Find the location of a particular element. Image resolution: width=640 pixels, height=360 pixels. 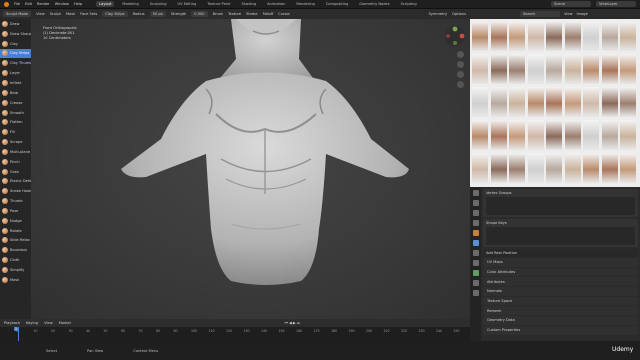

tab-rendering: Rendering is located at coordinates (305, 4).